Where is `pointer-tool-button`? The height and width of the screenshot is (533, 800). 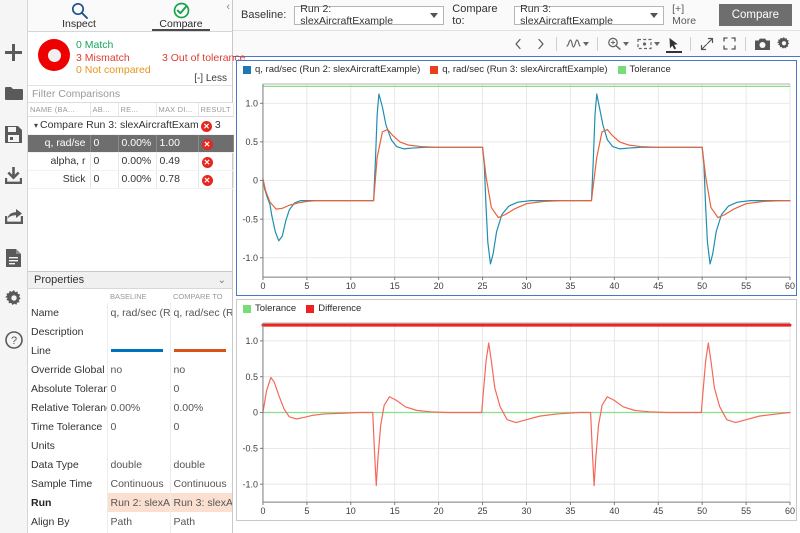
pointer-tool-button is located at coordinates (674, 44).